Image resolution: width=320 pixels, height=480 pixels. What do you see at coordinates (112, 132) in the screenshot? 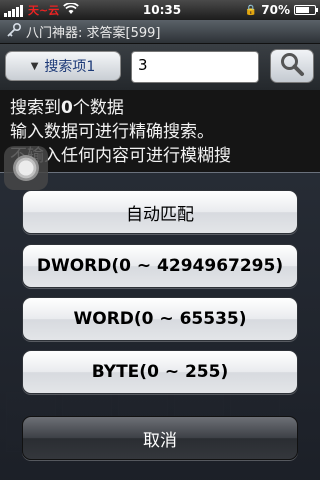
I see `hint-exact: 输入数据可进行精确搜索。` at bounding box center [112, 132].